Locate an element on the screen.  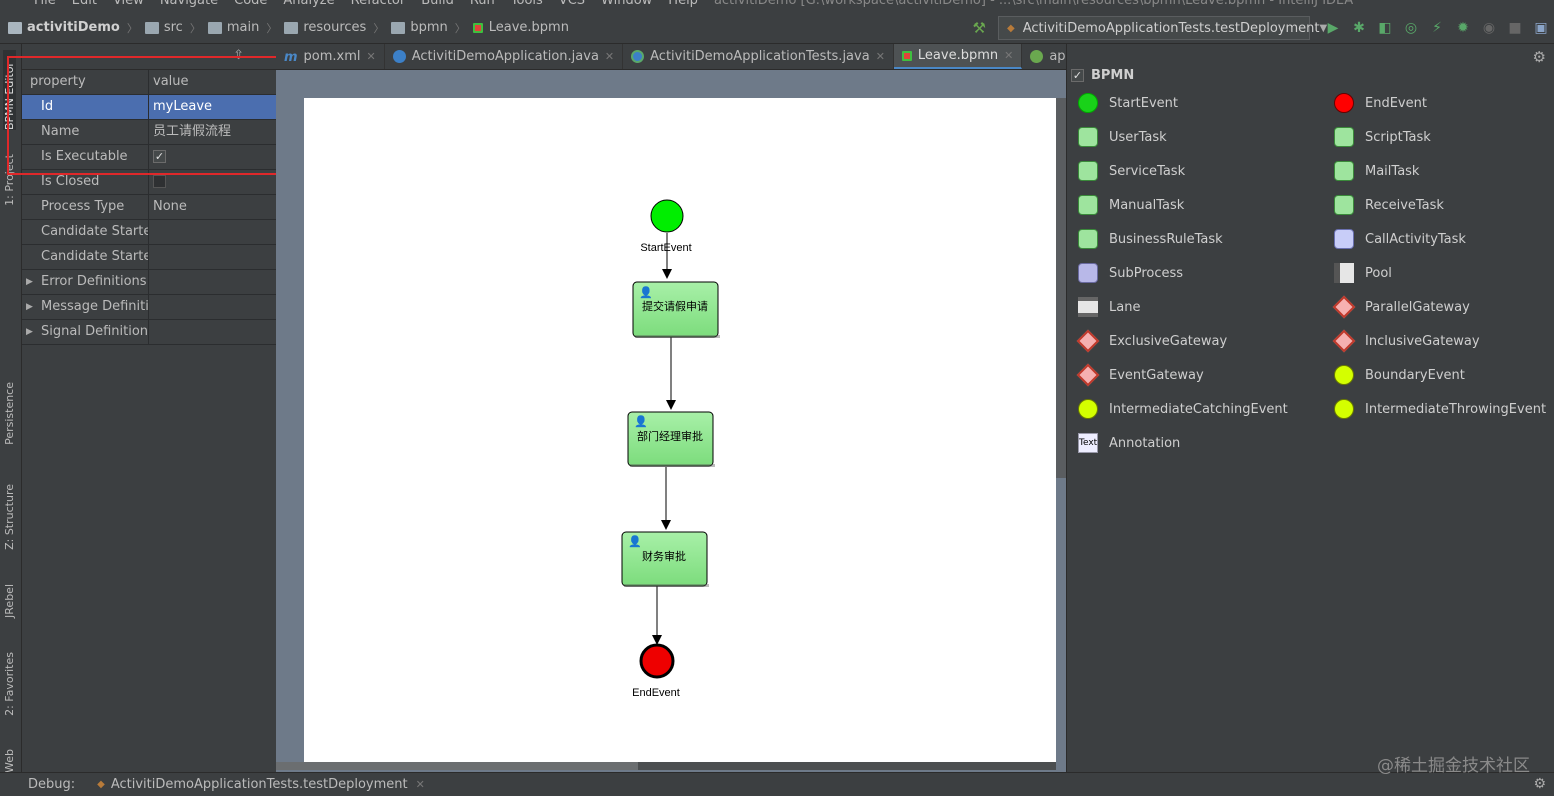
palette-item-startevent: StartEvent is located at coordinates (1128, 103).